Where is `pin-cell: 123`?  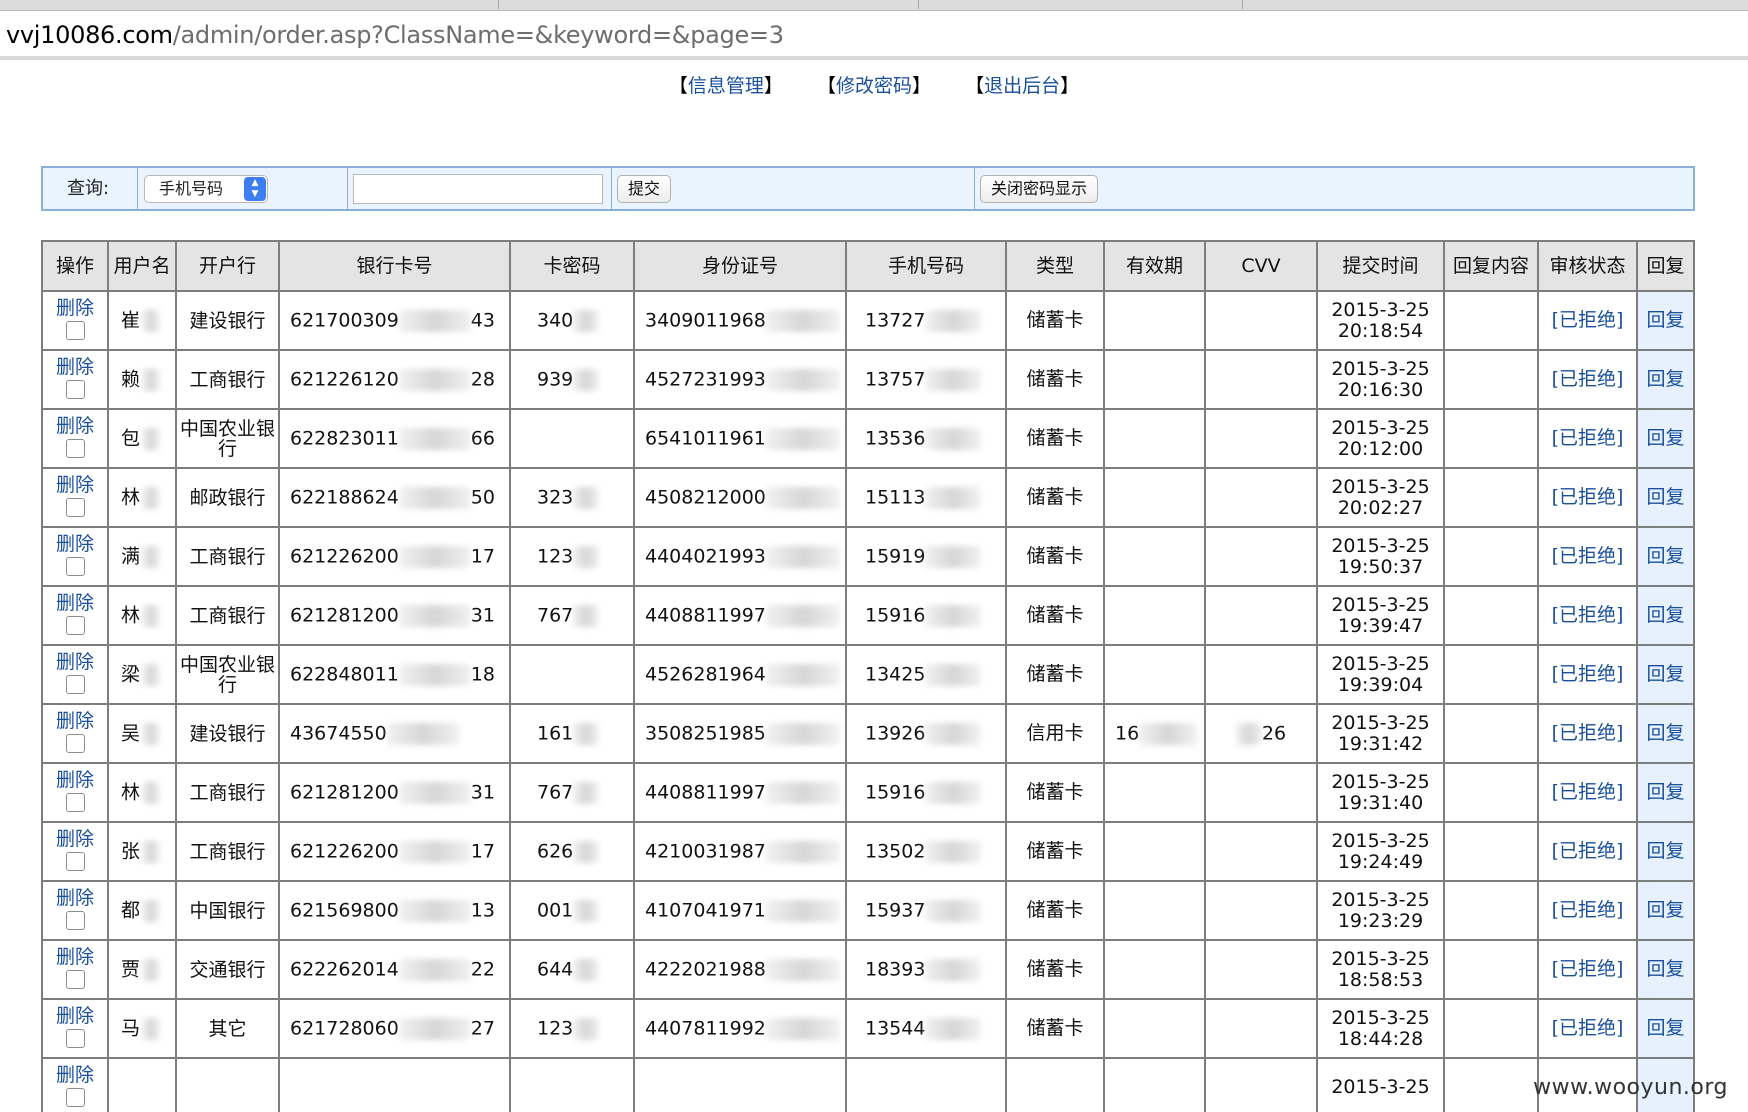
pin-cell: 123 is located at coordinates (572, 556).